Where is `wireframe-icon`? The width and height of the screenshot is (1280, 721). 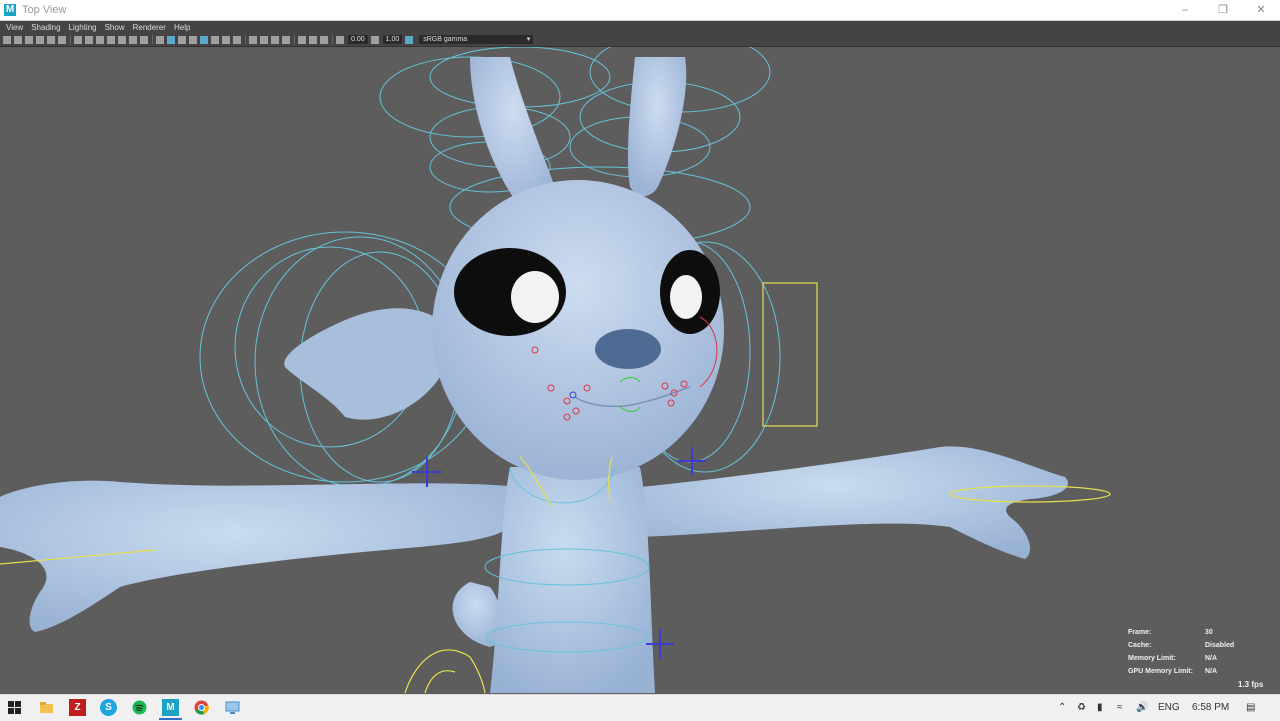 wireframe-icon is located at coordinates (160, 39).